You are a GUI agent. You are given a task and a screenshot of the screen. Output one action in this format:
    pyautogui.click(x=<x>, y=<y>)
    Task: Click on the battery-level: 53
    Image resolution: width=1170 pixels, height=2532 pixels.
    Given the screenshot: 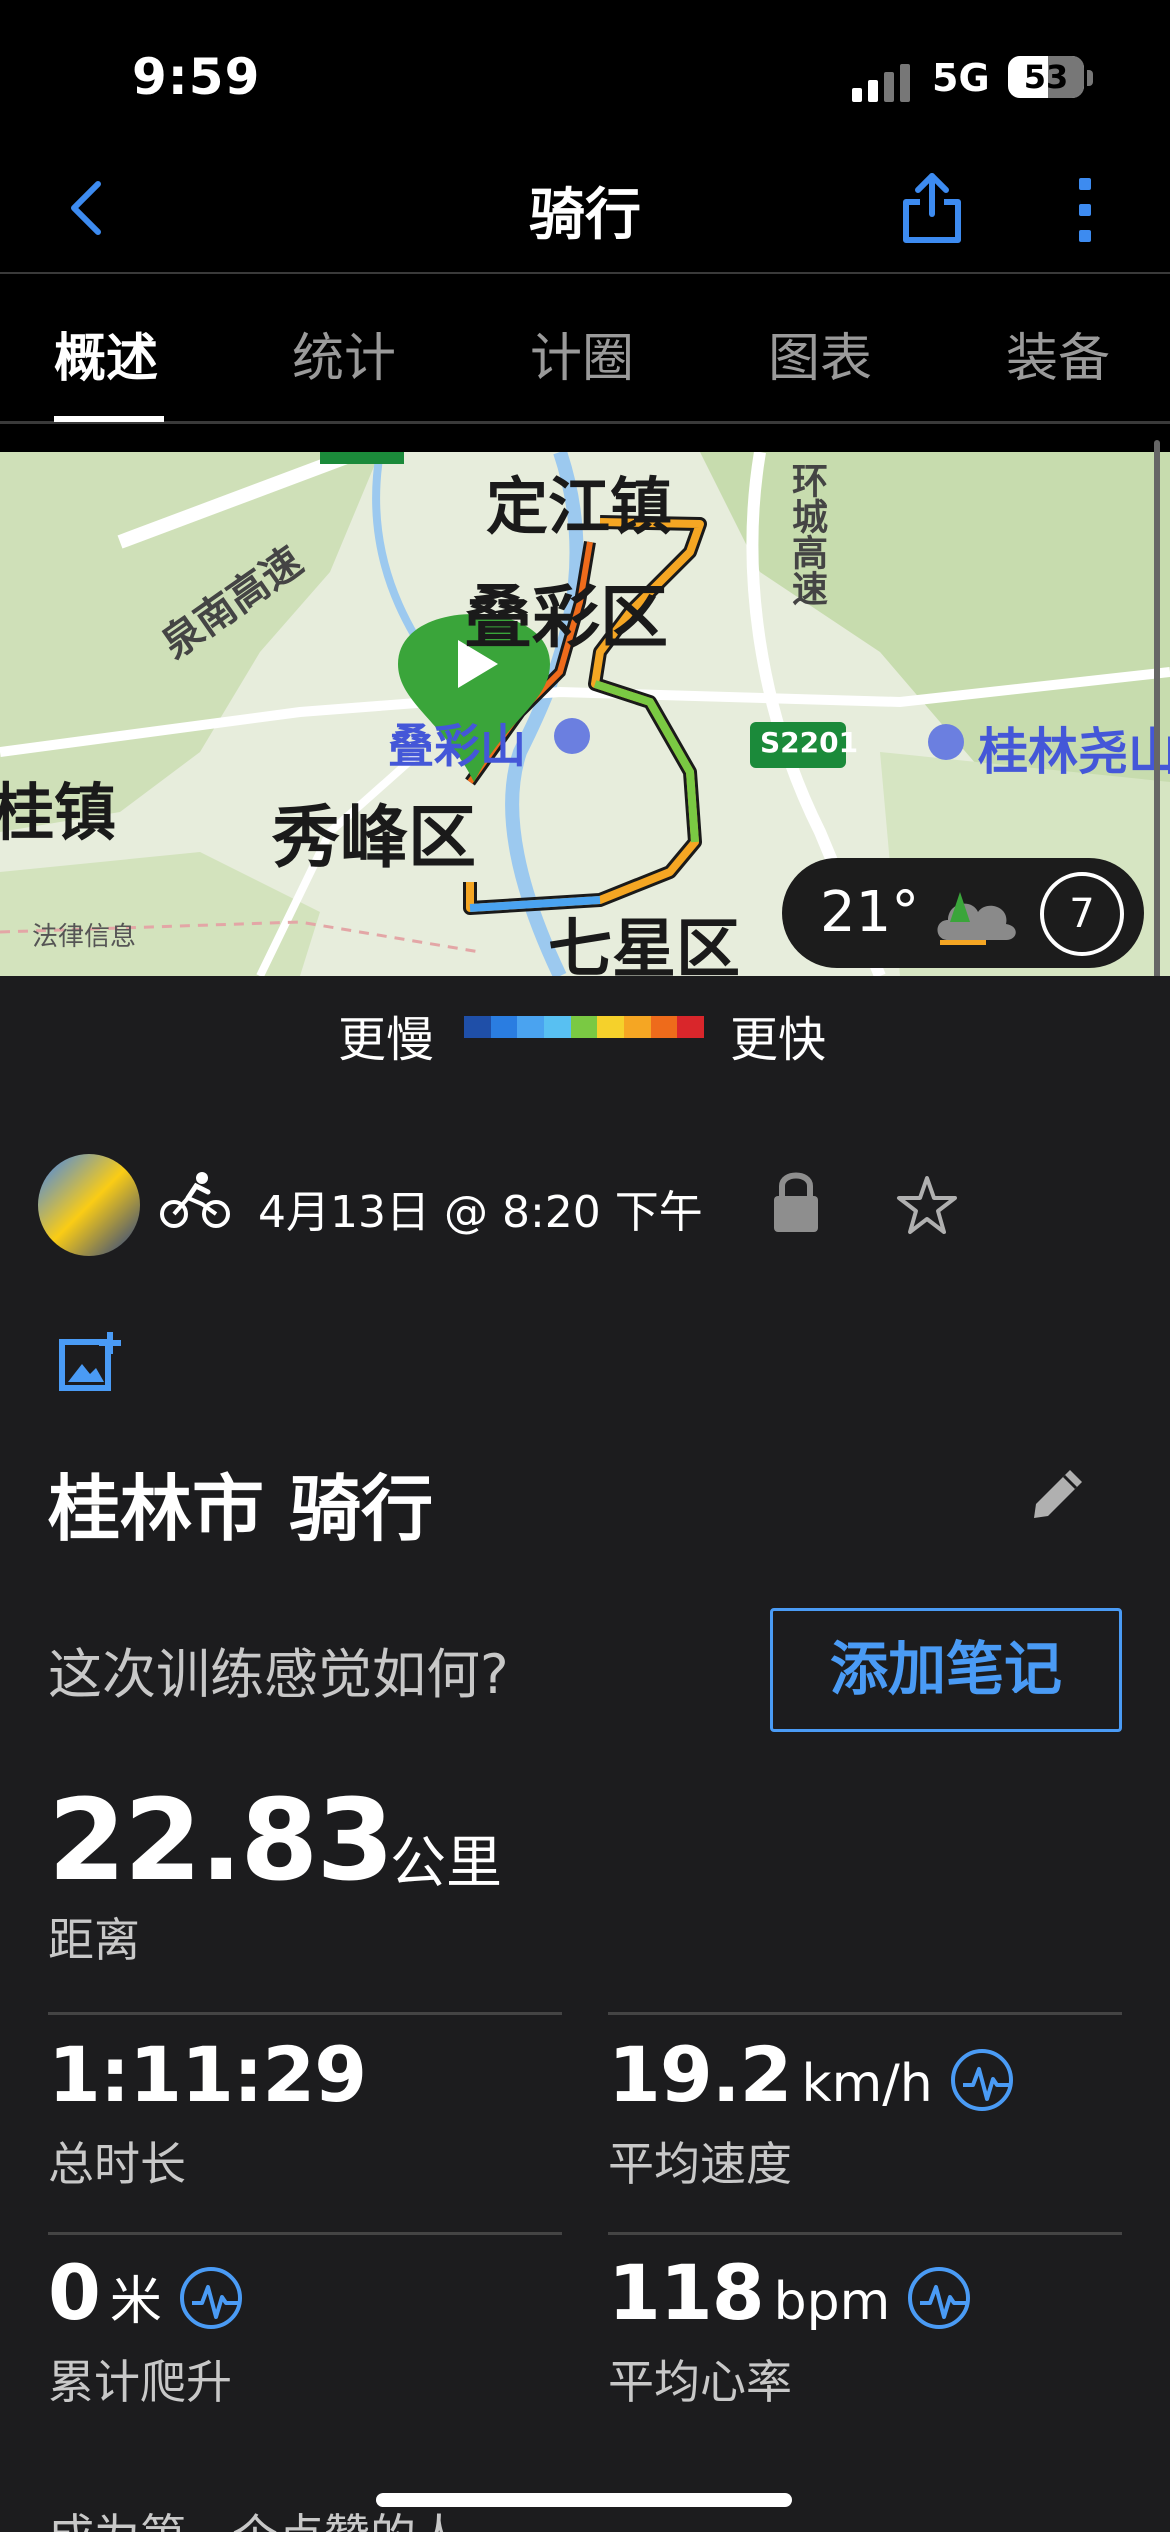 What is the action you would take?
    pyautogui.click(x=1046, y=77)
    